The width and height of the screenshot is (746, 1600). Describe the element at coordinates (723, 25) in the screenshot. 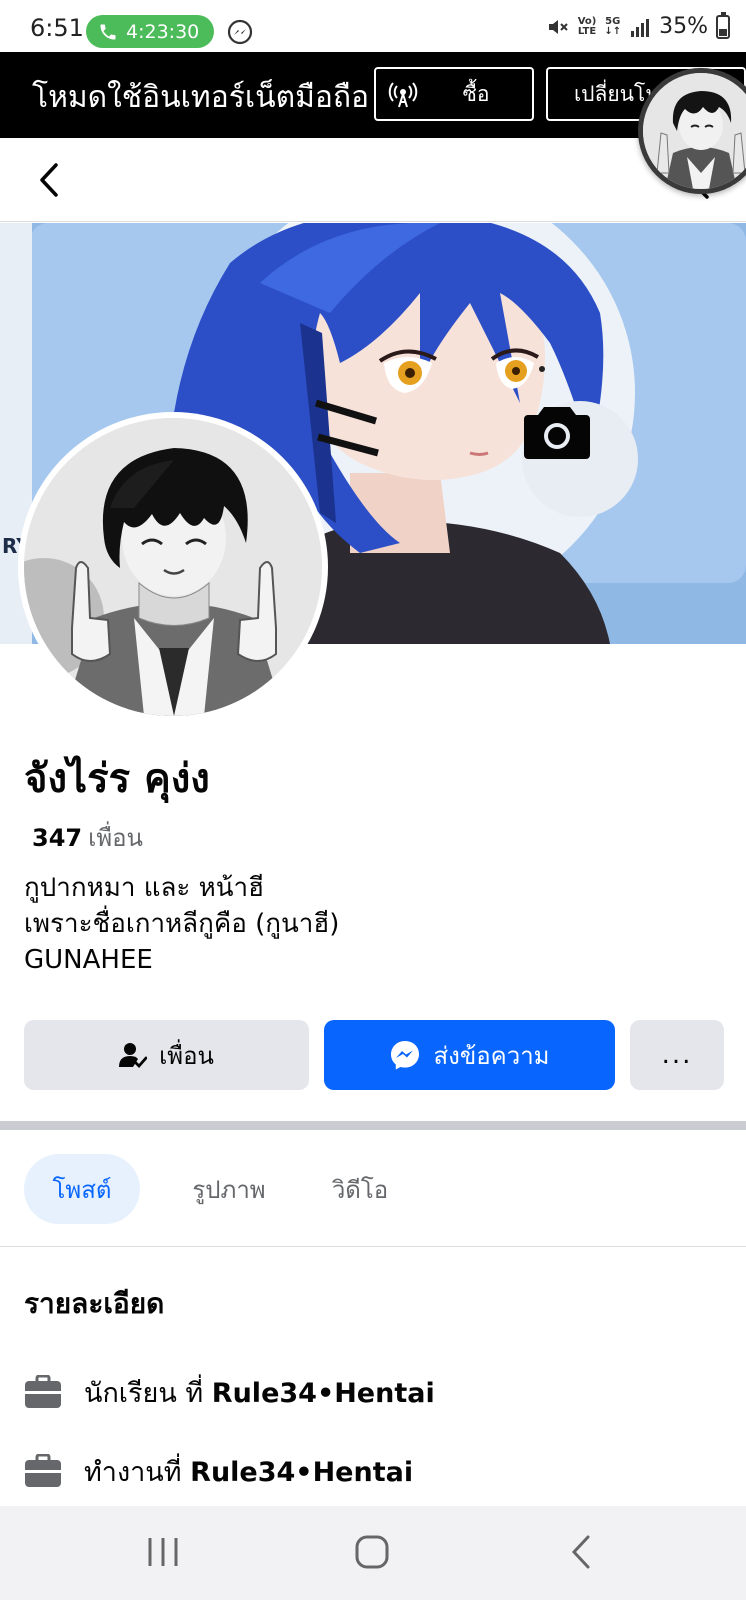

I see `battery-icon` at that location.